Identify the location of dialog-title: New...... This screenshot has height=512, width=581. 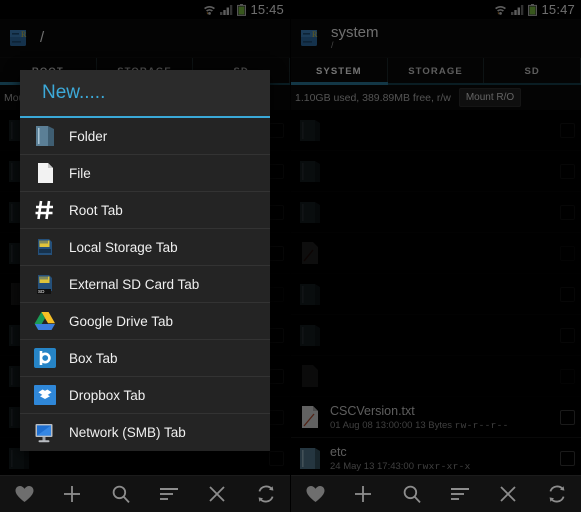
(74, 92).